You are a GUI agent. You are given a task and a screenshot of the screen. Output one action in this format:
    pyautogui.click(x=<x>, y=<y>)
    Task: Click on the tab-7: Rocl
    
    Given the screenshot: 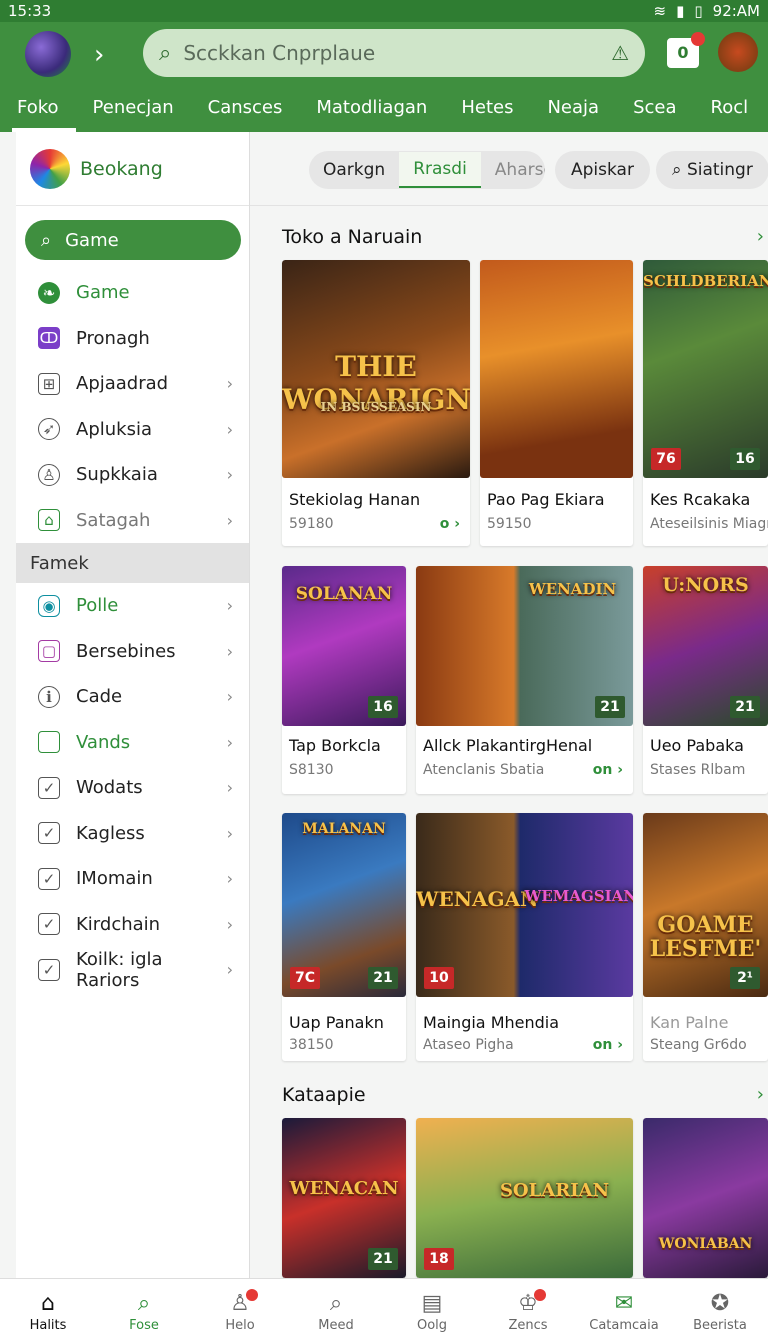 What is the action you would take?
    pyautogui.click(x=730, y=109)
    